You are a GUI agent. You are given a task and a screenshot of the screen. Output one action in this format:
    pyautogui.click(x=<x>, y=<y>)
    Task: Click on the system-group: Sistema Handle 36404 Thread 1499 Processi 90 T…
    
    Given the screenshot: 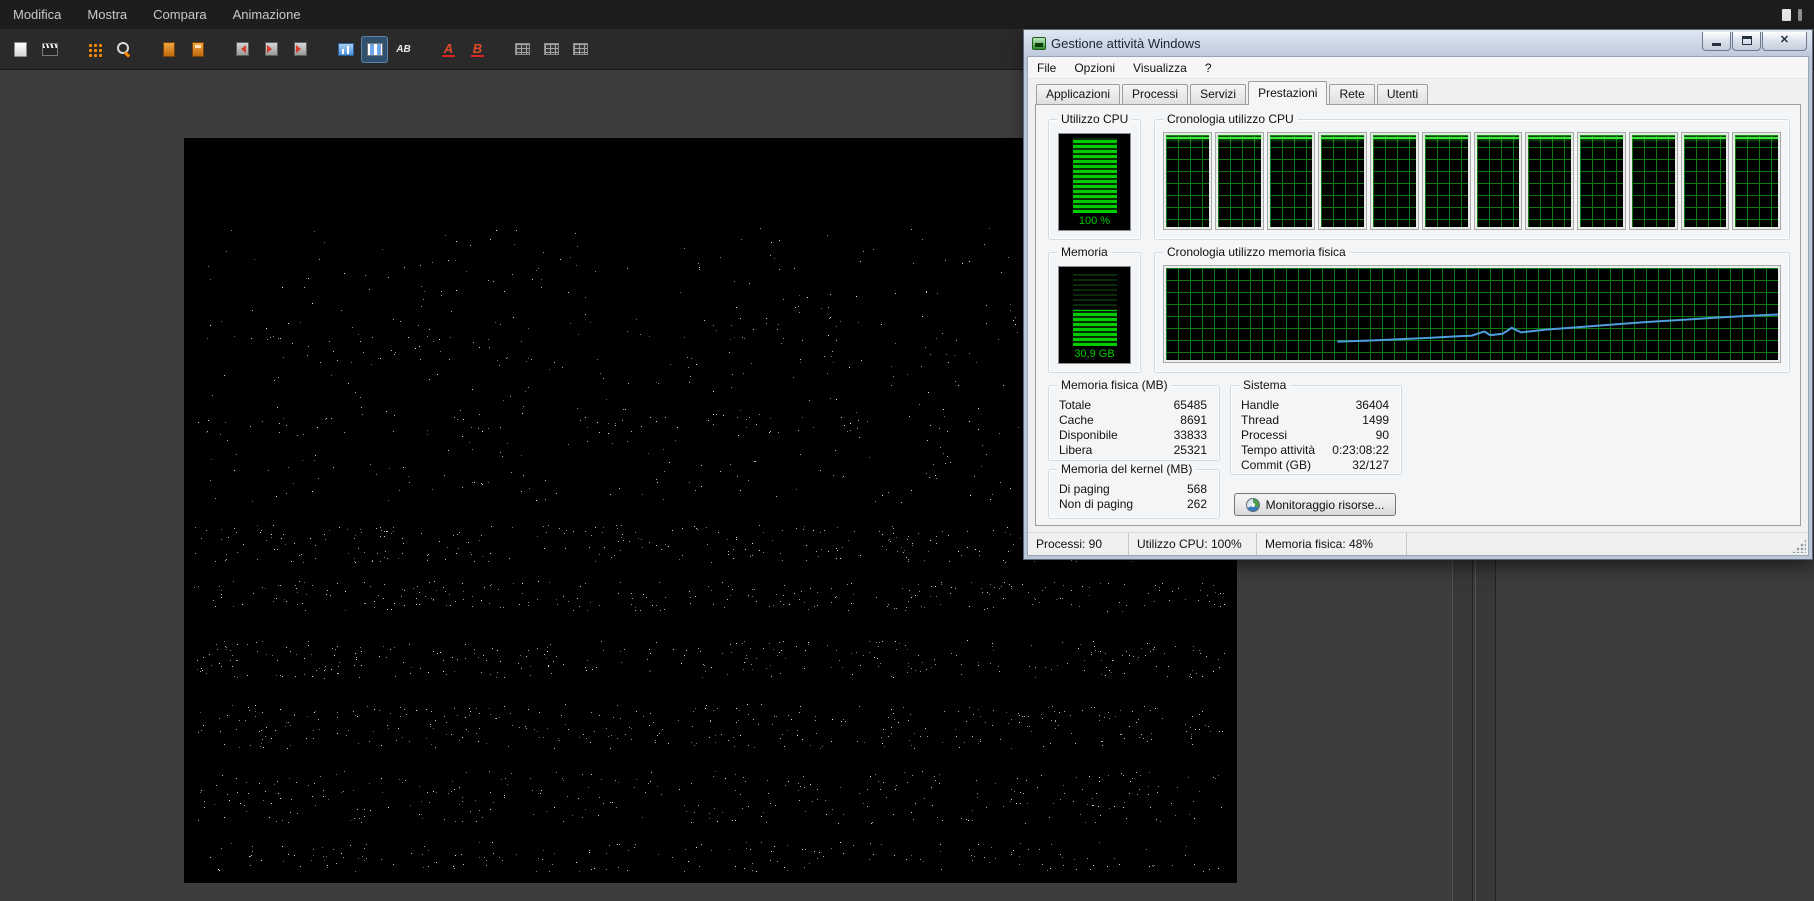 What is the action you would take?
    pyautogui.click(x=1316, y=426)
    